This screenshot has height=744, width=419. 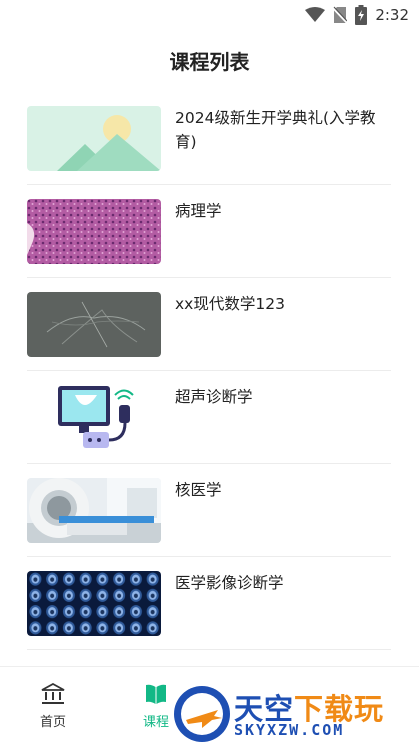 I want to click on placeholder-mountain-image, so click(x=94, y=138).